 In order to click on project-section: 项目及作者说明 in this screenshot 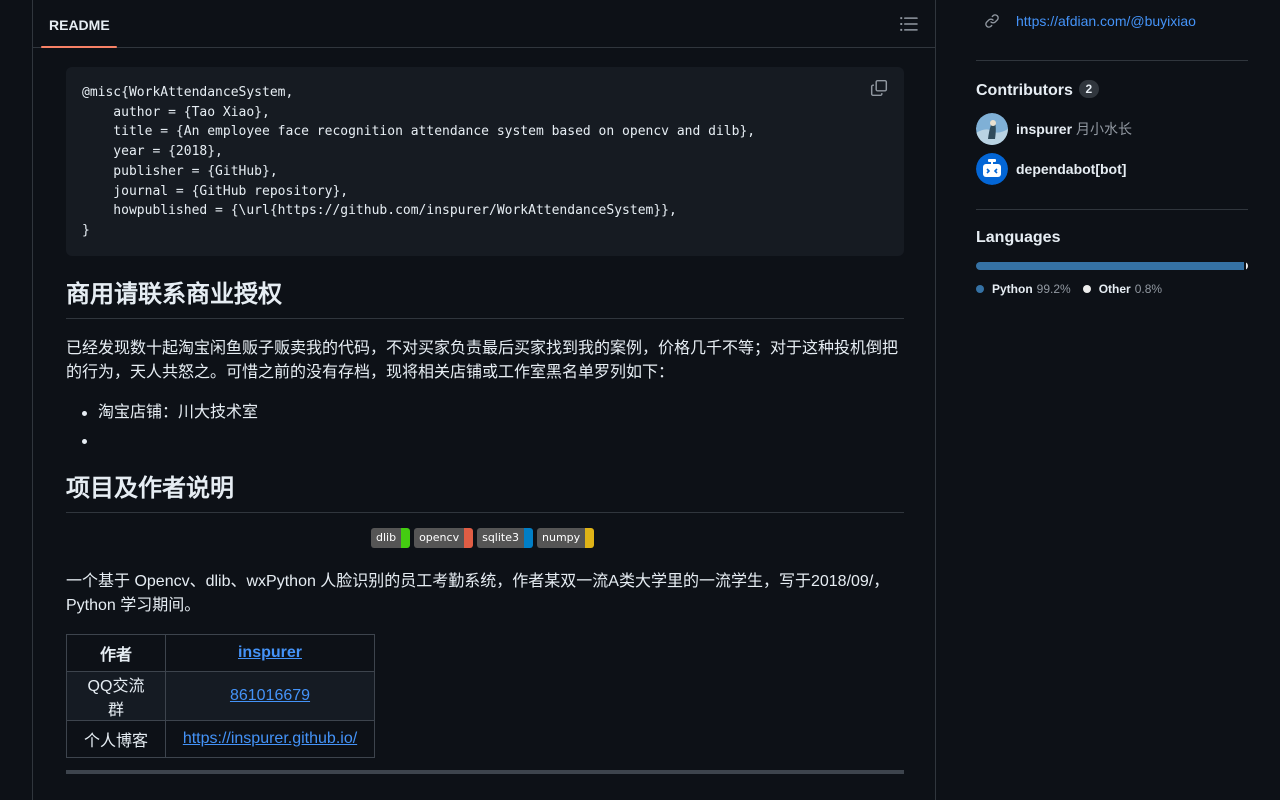, I will do `click(485, 493)`.